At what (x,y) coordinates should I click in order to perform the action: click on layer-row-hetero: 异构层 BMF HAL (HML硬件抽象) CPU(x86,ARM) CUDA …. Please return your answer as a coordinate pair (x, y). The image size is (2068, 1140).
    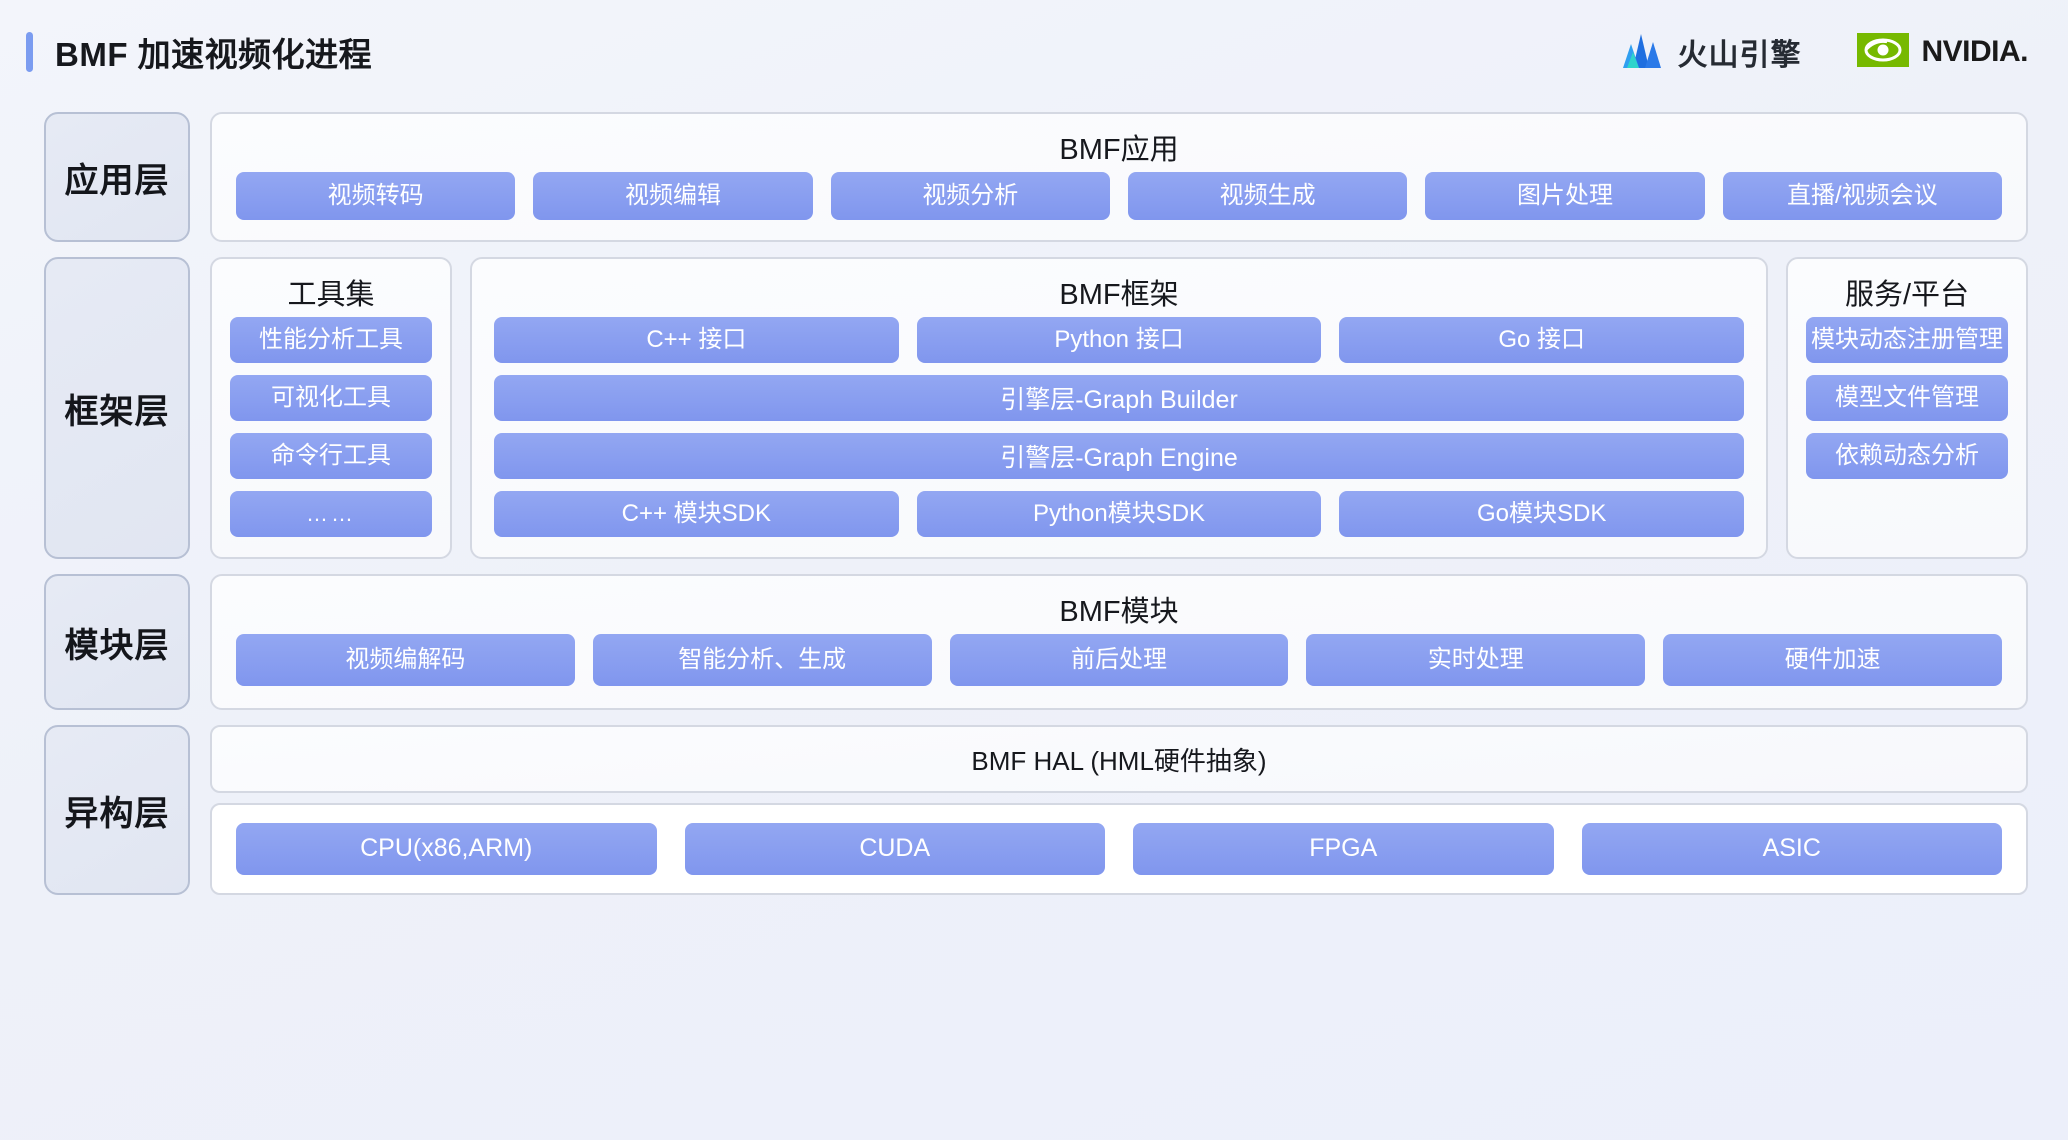
    Looking at the image, I should click on (1036, 810).